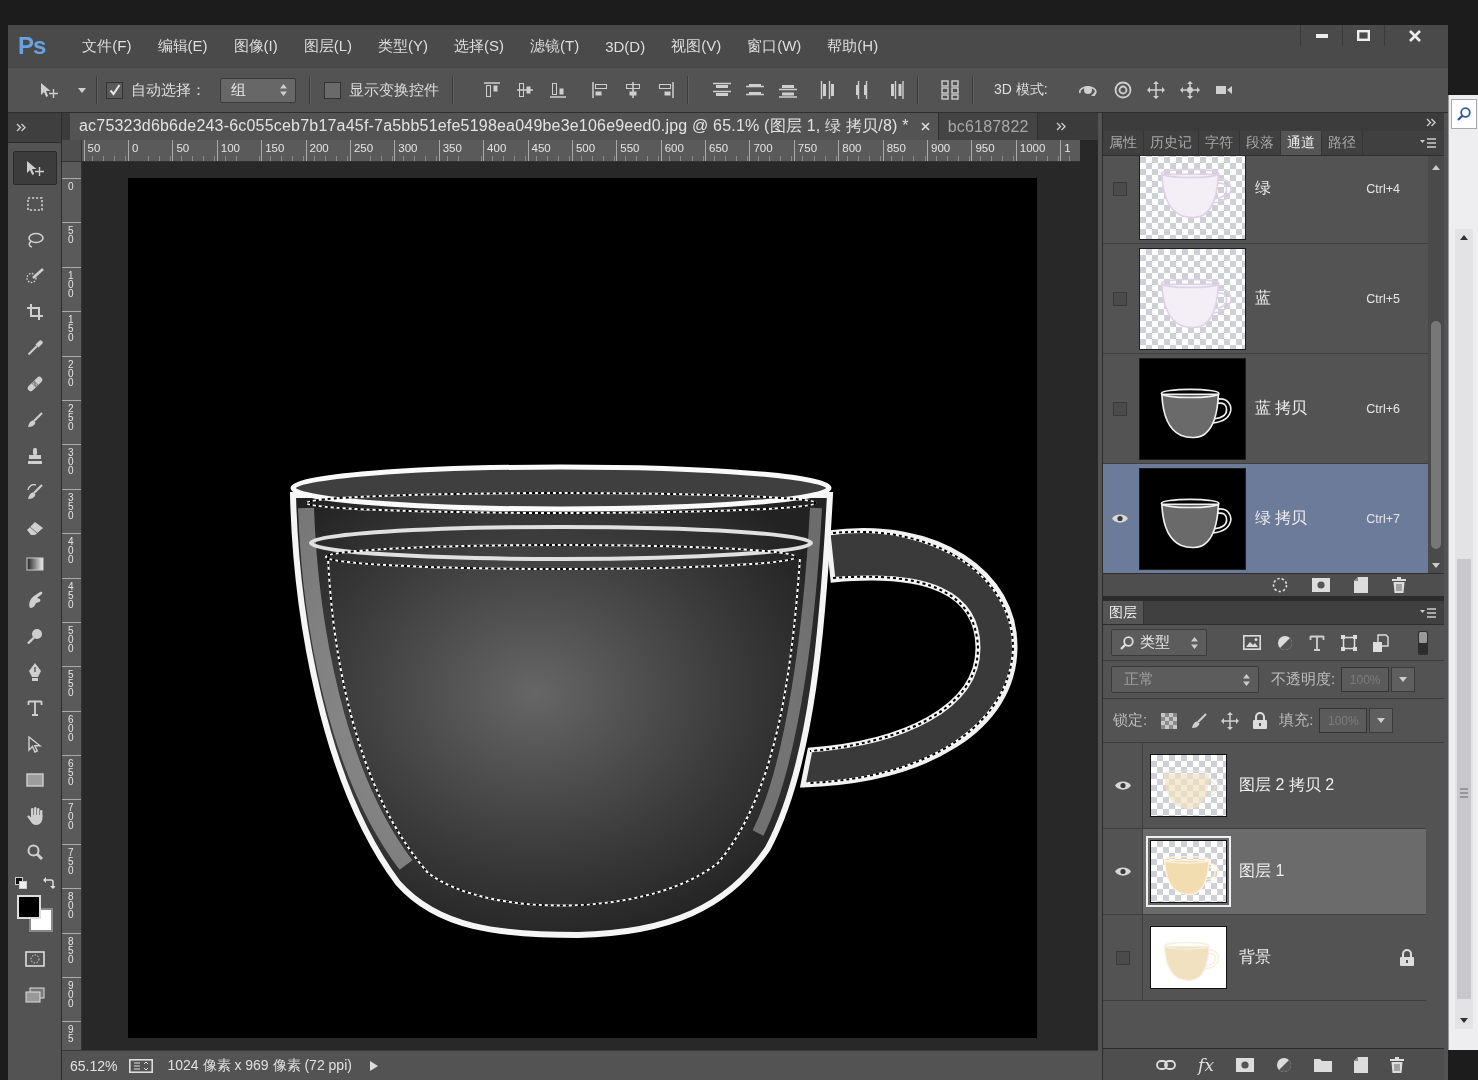  What do you see at coordinates (114, 90) in the screenshot?
I see `auto-select-checkbox` at bounding box center [114, 90].